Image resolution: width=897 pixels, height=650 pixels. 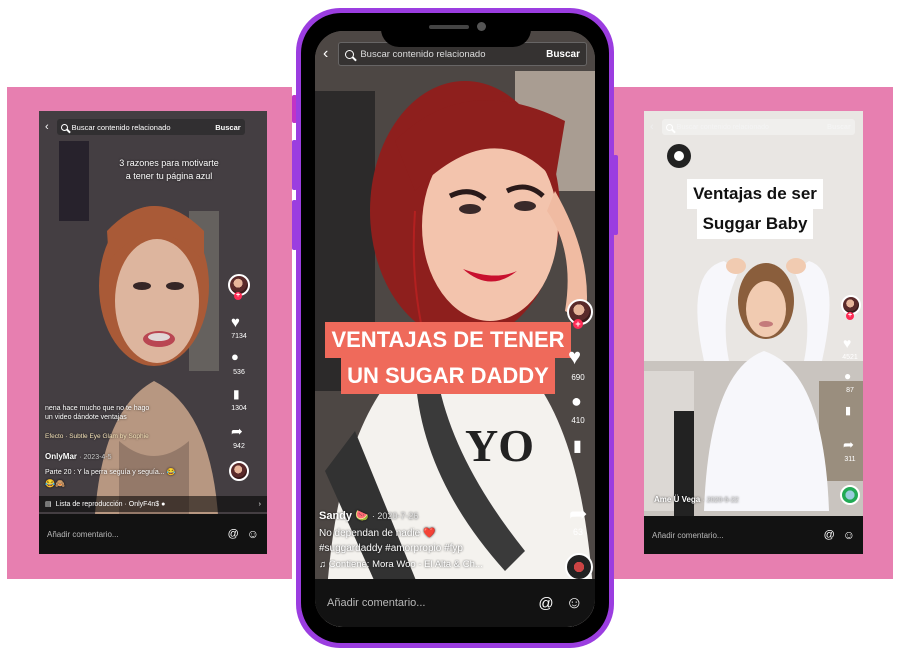 What do you see at coordinates (239, 372) in the screenshot?
I see `comment-count: 536` at bounding box center [239, 372].